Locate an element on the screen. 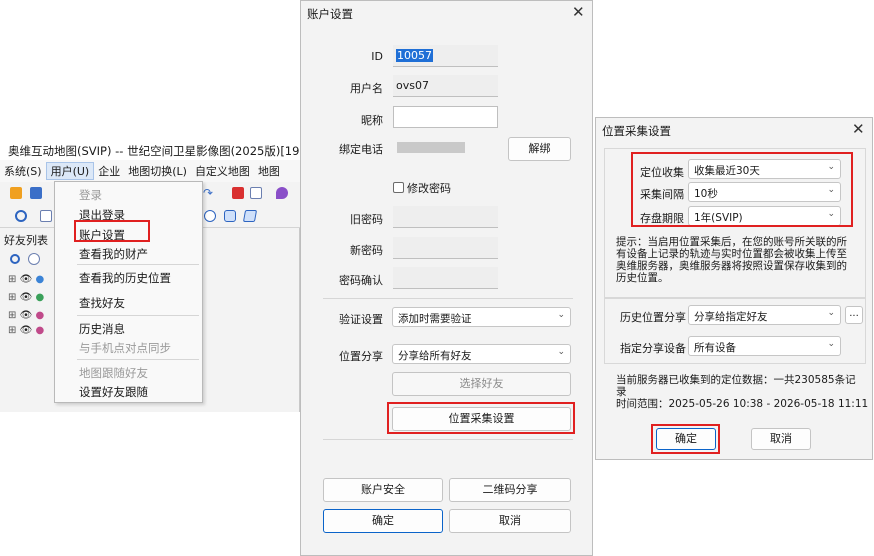 The image size is (874, 556). phone-masked-value is located at coordinates (431, 147).